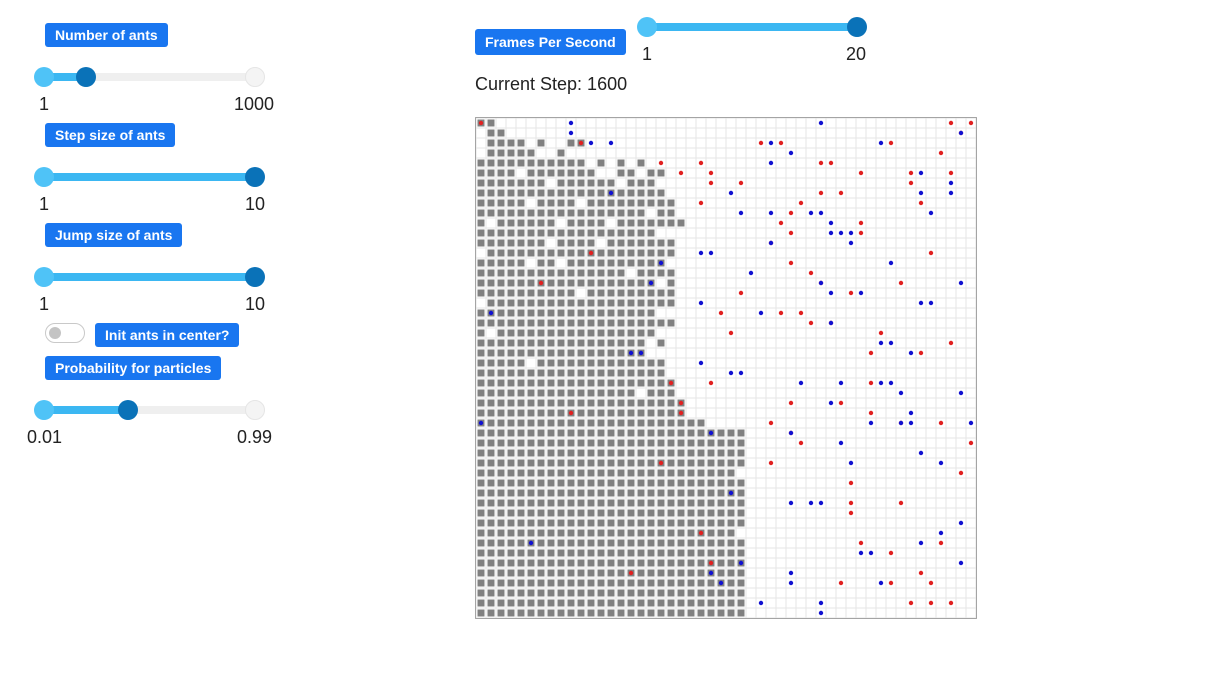 Image resolution: width=1211 pixels, height=681 pixels. I want to click on fps-slider, so click(752, 27).